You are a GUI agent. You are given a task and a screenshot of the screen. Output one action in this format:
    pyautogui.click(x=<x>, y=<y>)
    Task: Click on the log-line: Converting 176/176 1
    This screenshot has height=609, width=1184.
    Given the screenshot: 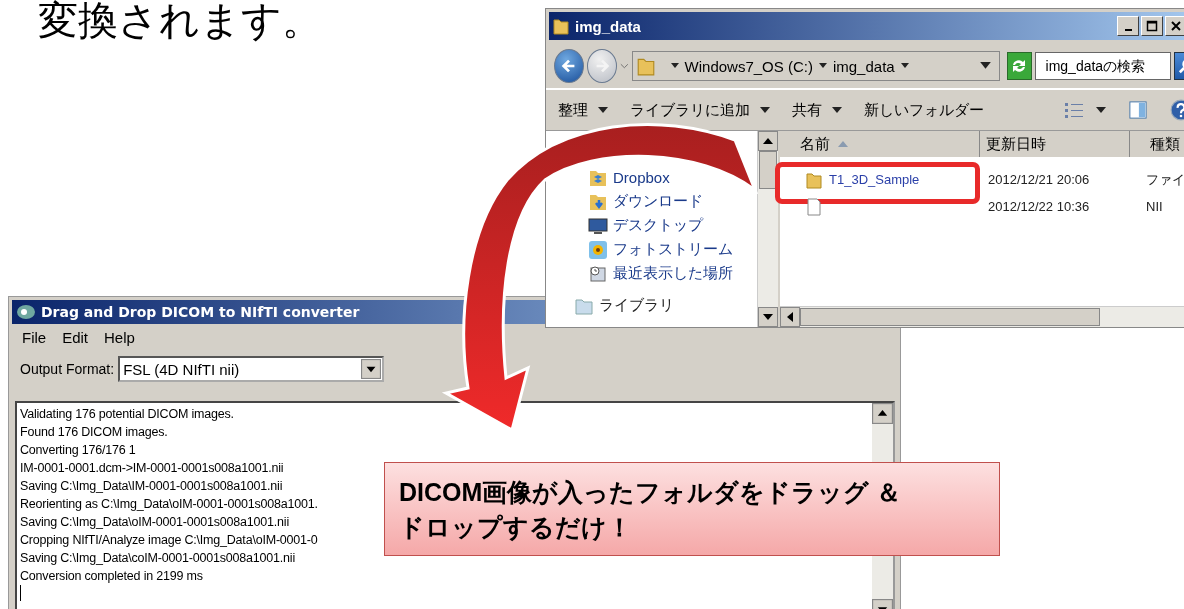 What is the action you would take?
    pyautogui.click(x=78, y=450)
    